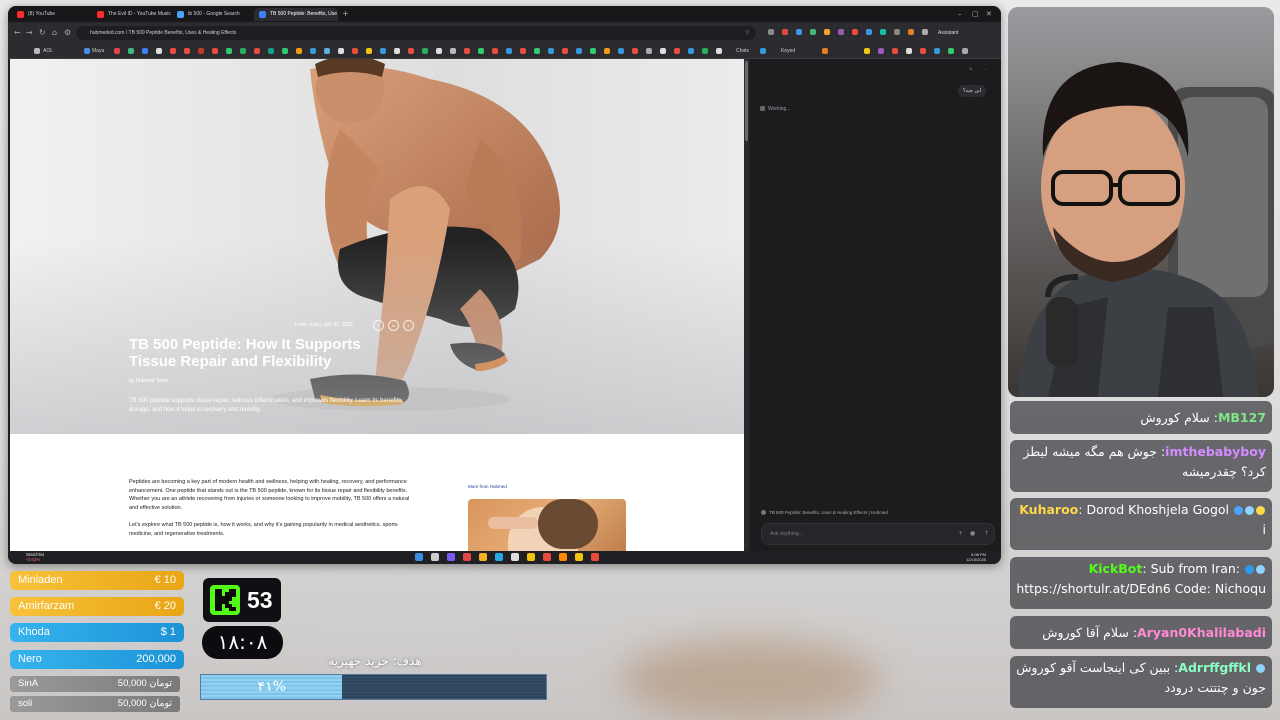  What do you see at coordinates (976, 557) in the screenshot?
I see `system-clock: 6:08 PM 12/15/2025` at bounding box center [976, 557].